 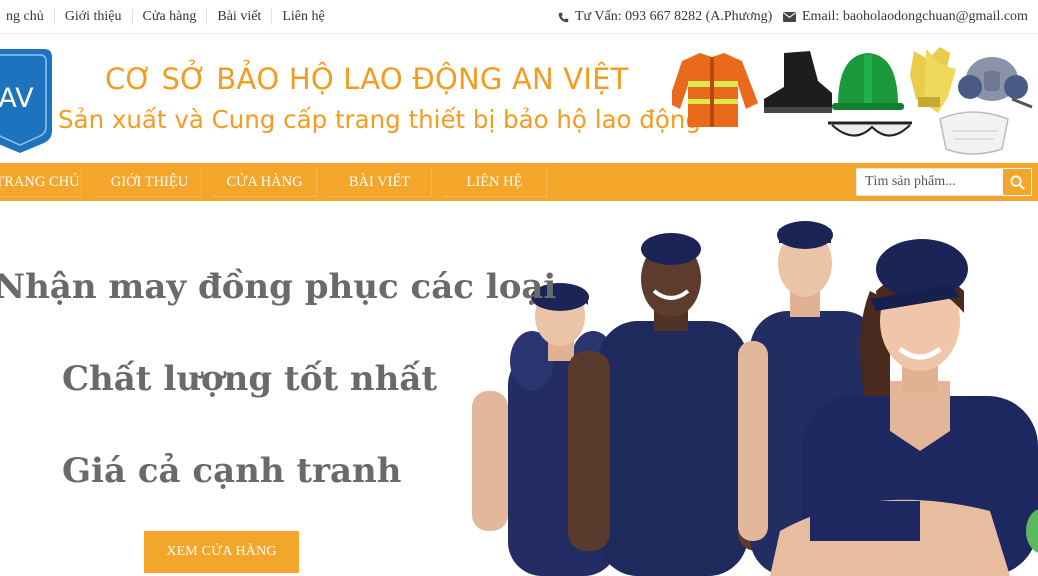 I want to click on site-logo: AV, so click(x=27, y=99).